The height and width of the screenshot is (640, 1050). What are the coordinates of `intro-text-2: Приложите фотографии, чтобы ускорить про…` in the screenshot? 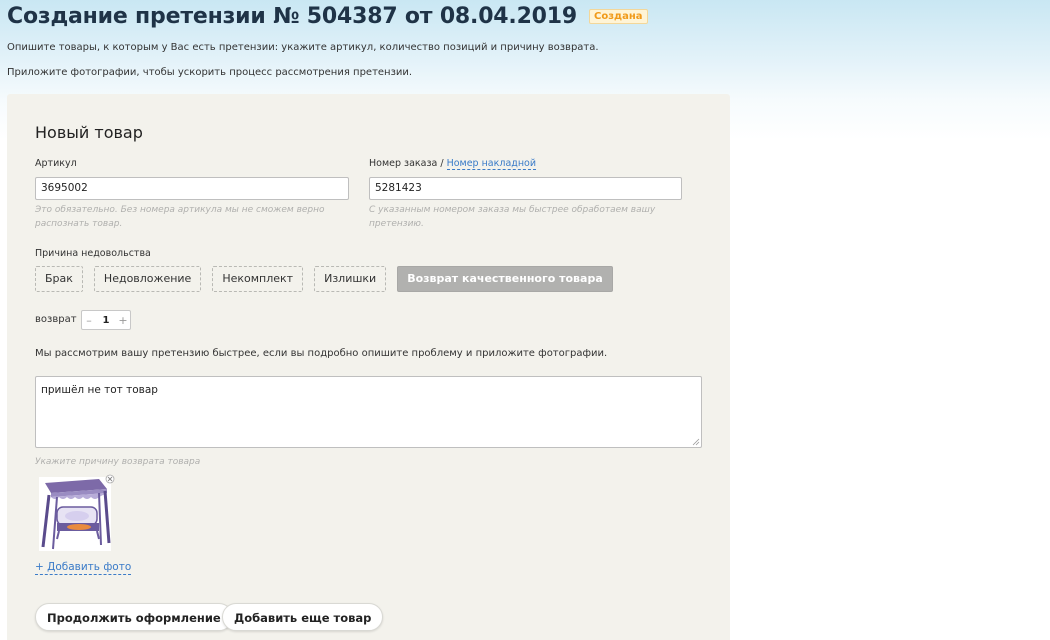 It's located at (210, 72).